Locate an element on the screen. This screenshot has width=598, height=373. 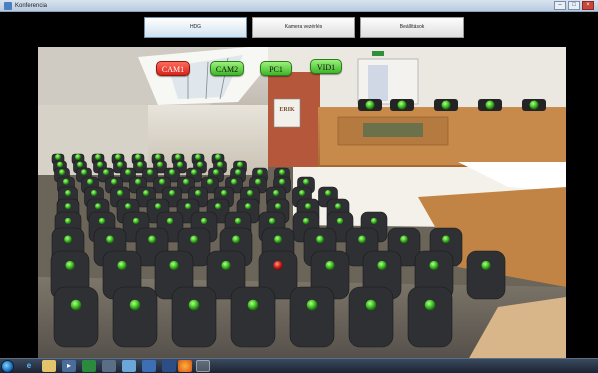
maximize-button: □ is located at coordinates (574, 5).